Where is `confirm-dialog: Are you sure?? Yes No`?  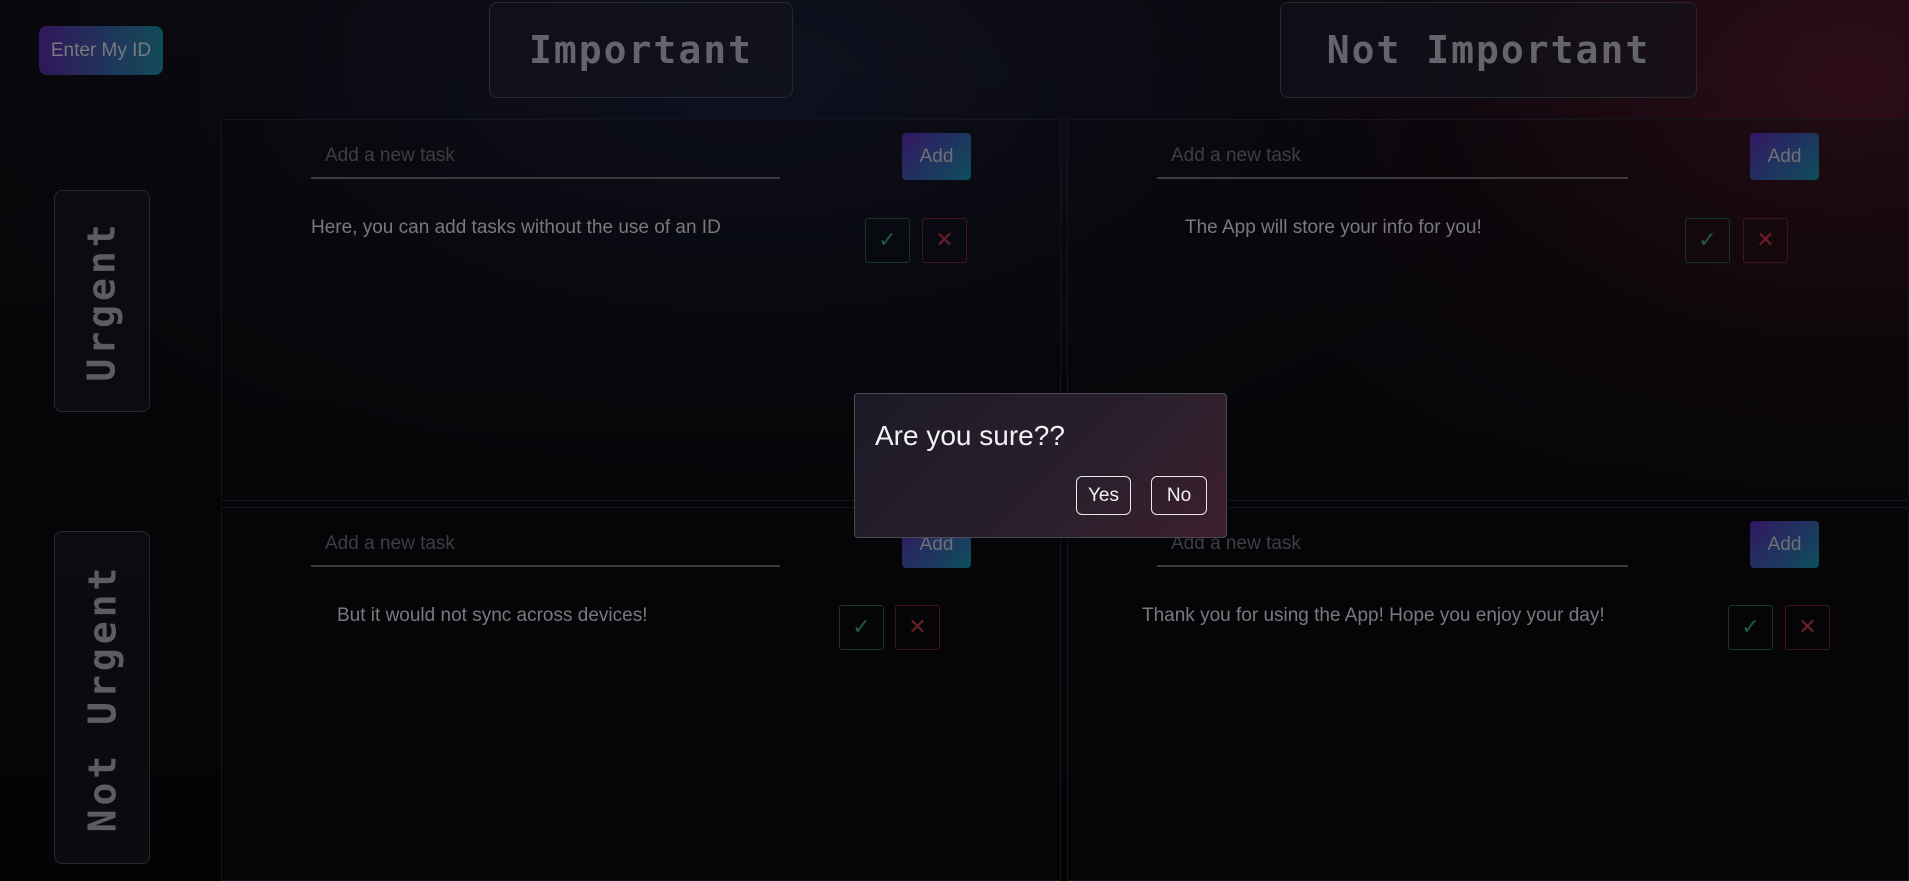 confirm-dialog: Are you sure?? Yes No is located at coordinates (1040, 465).